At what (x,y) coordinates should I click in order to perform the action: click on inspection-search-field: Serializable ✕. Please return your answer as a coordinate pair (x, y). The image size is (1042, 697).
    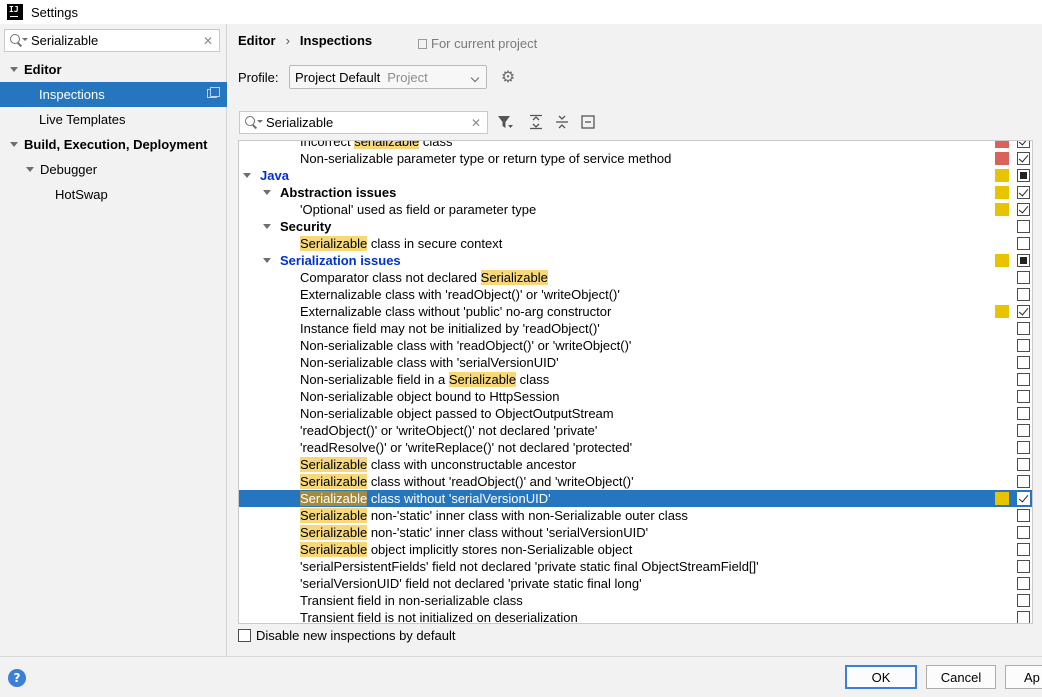
    Looking at the image, I should click on (363, 122).